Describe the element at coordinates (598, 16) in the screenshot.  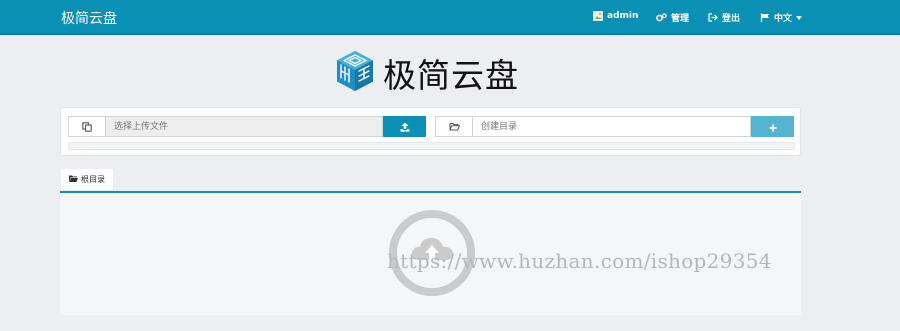
I see `avatar-icon` at that location.